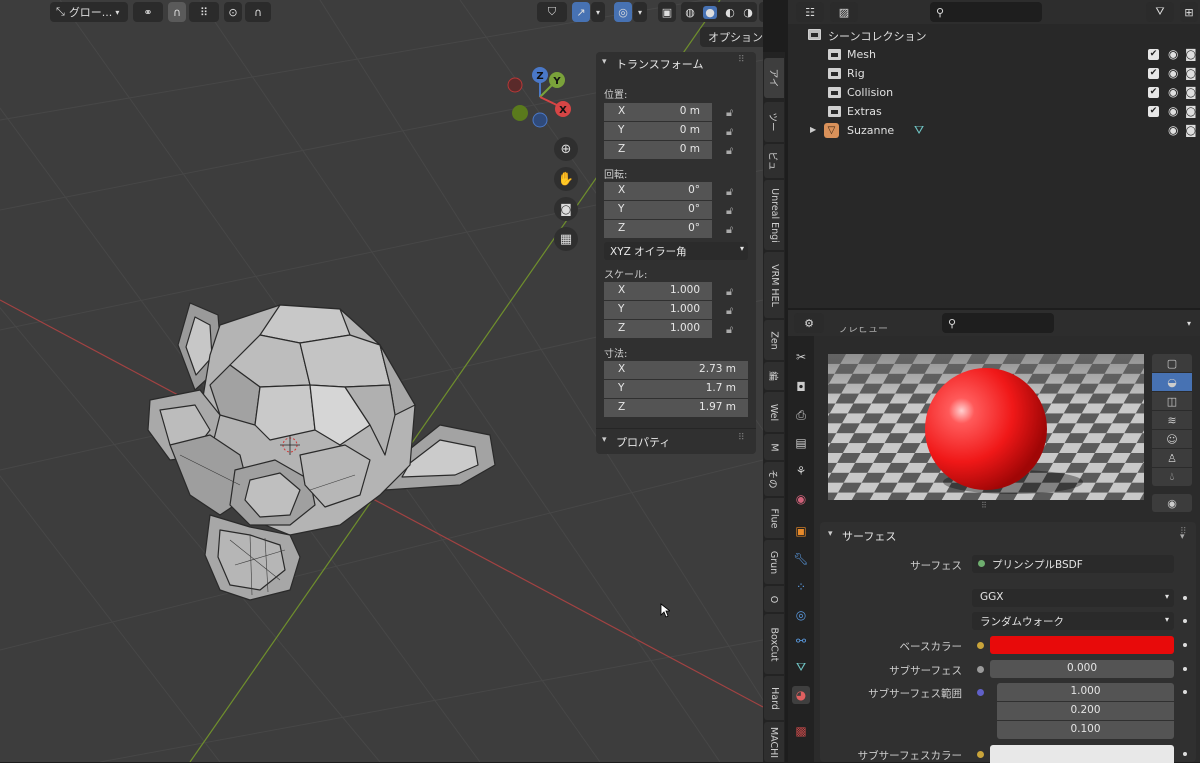 Image resolution: width=1200 pixels, height=763 pixels. Describe the element at coordinates (1189, 12) in the screenshot. I see `new-collection-button: ⊞` at that location.